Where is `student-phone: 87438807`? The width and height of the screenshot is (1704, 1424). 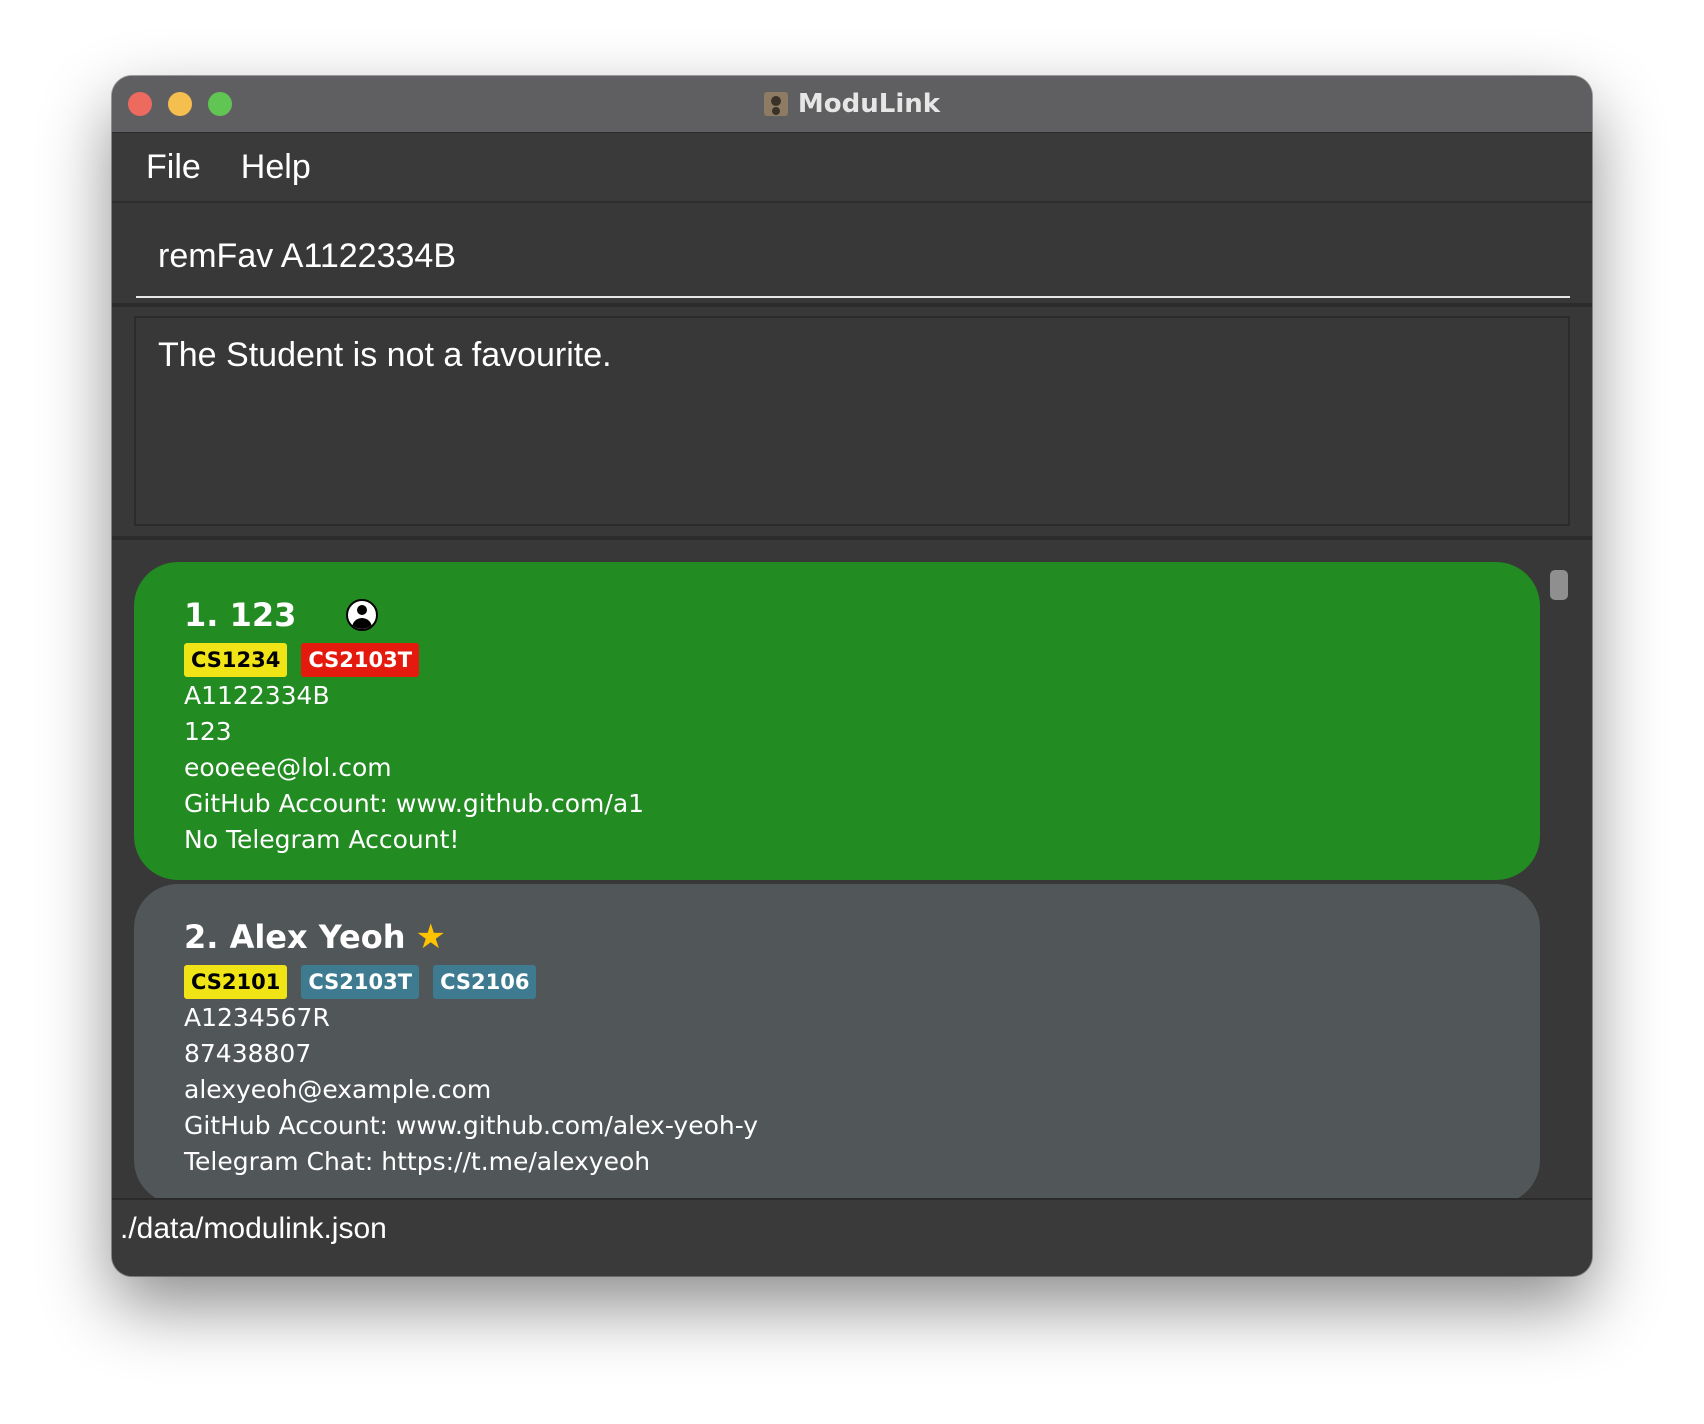
student-phone: 87438807 is located at coordinates (248, 1053).